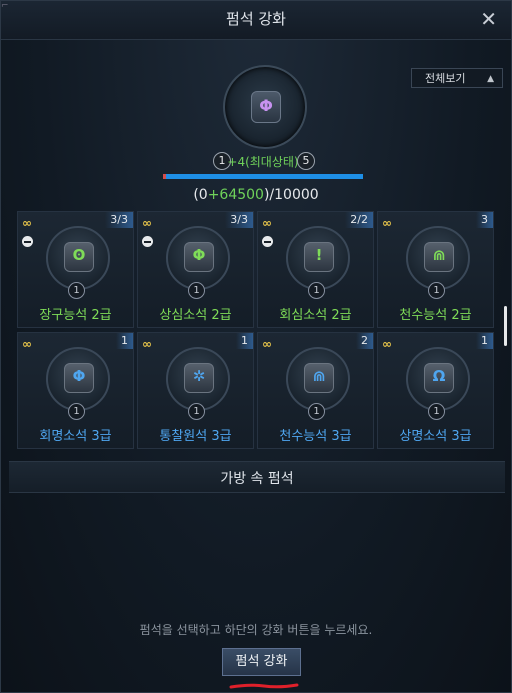 The width and height of the screenshot is (512, 693). Describe the element at coordinates (306, 161) in the screenshot. I see `next-level-badge: 5` at that location.